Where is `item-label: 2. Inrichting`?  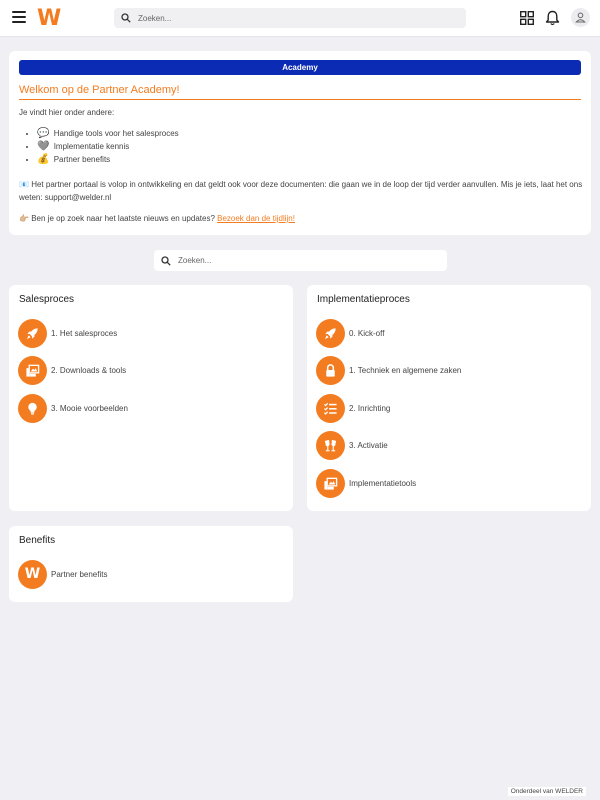 item-label: 2. Inrichting is located at coordinates (370, 408).